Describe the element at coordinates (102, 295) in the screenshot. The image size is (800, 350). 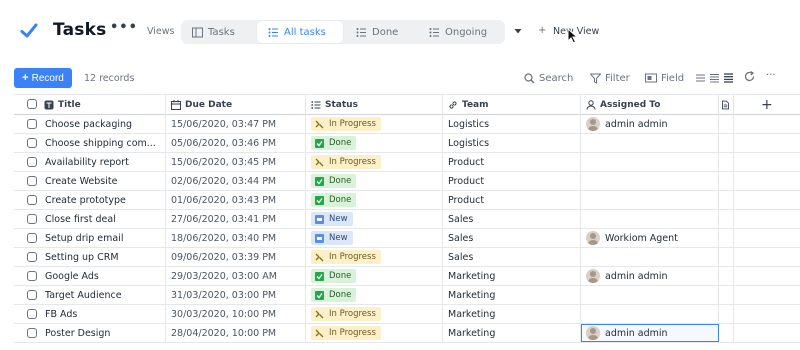
I see `cell-title: Target Audience` at that location.